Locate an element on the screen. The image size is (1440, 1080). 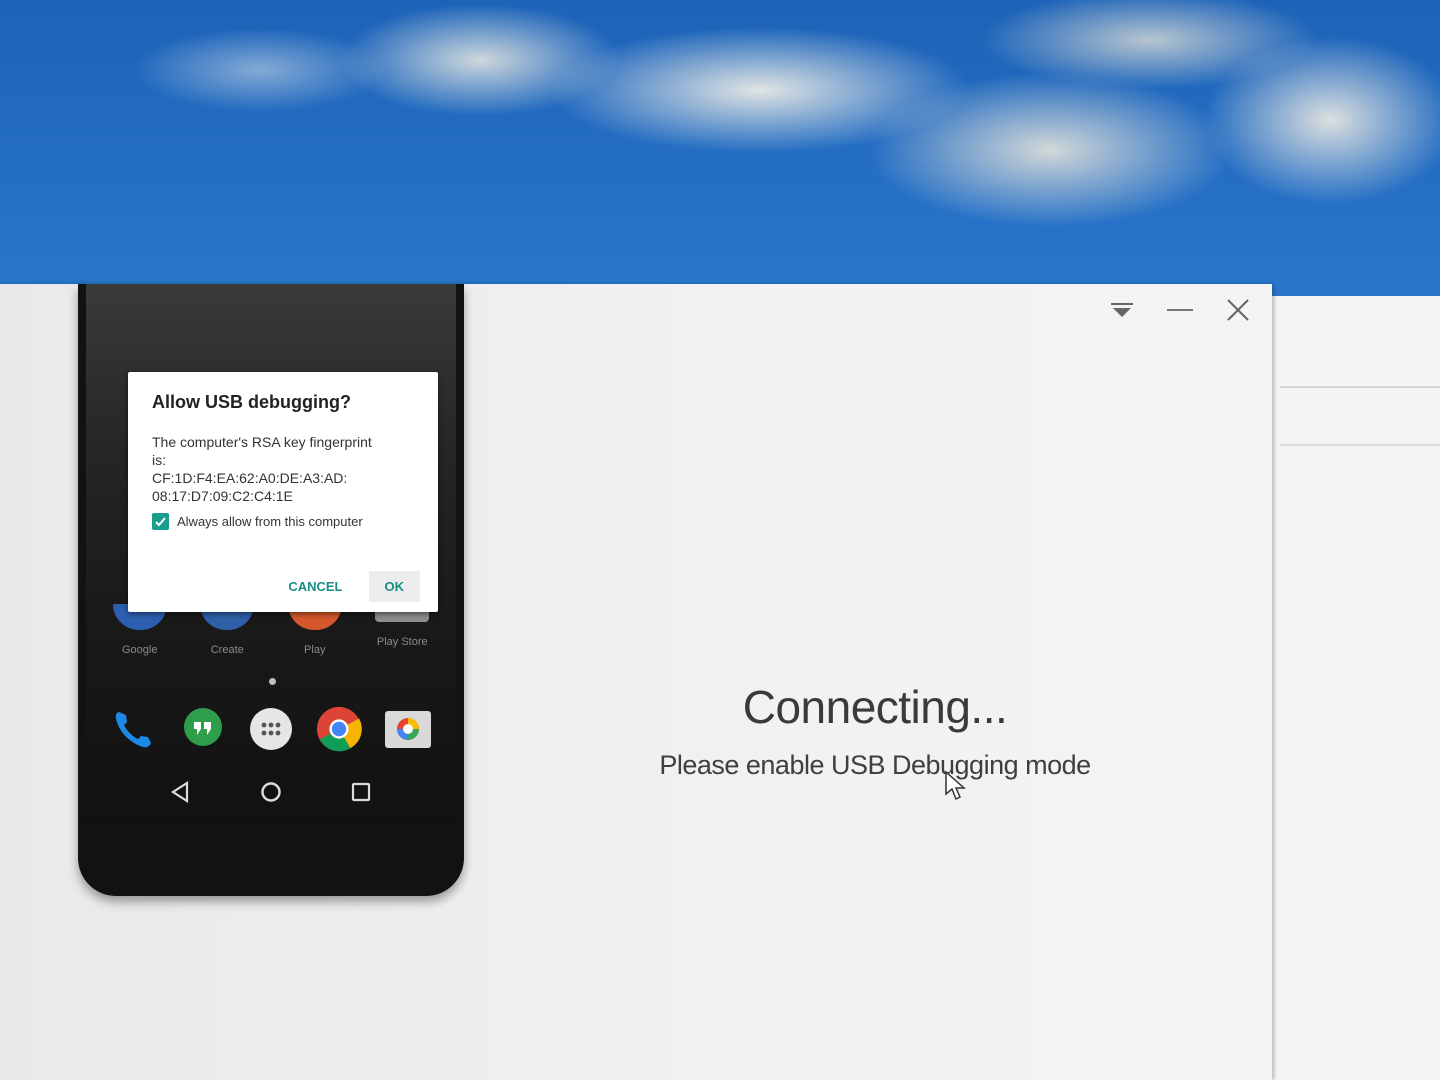
dock is located at coordinates (271, 729).